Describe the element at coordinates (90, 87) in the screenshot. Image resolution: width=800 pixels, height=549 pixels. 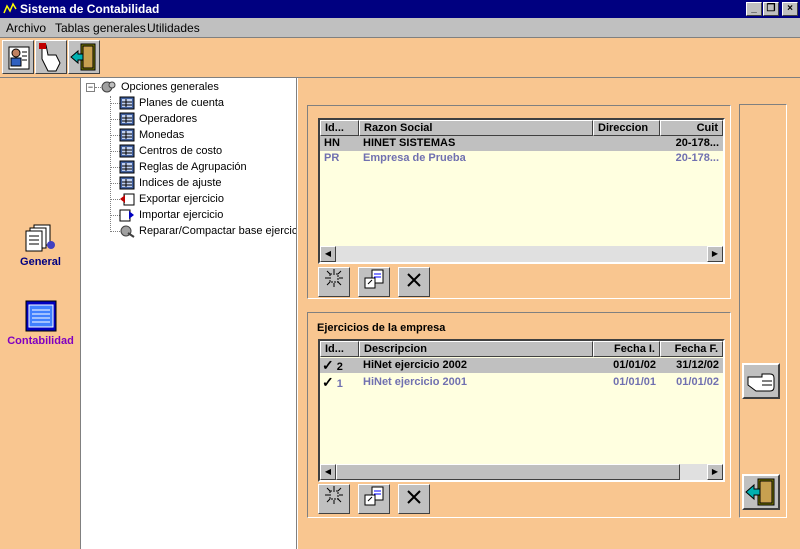
I see `tree-collapse-toggle: −` at that location.